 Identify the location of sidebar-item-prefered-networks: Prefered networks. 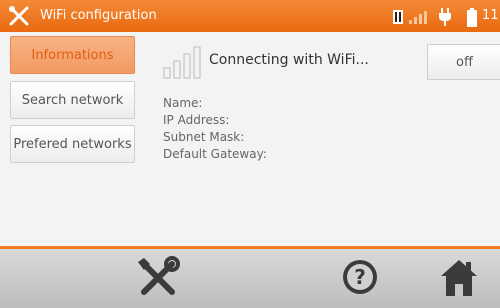
(72, 144).